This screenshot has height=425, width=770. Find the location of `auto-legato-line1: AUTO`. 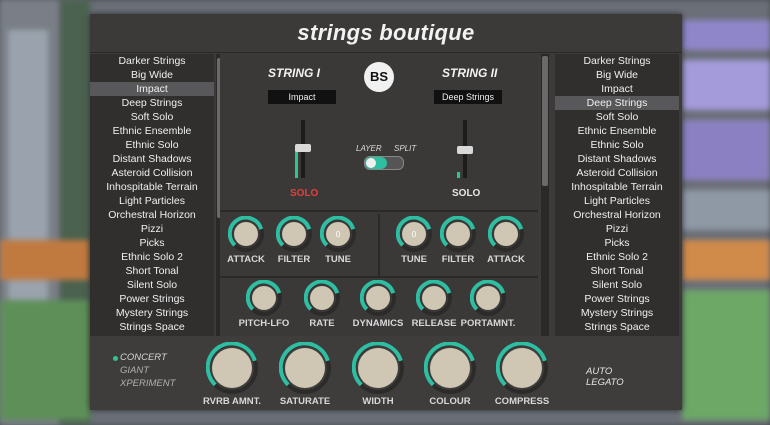

auto-legato-line1: AUTO is located at coordinates (599, 371).